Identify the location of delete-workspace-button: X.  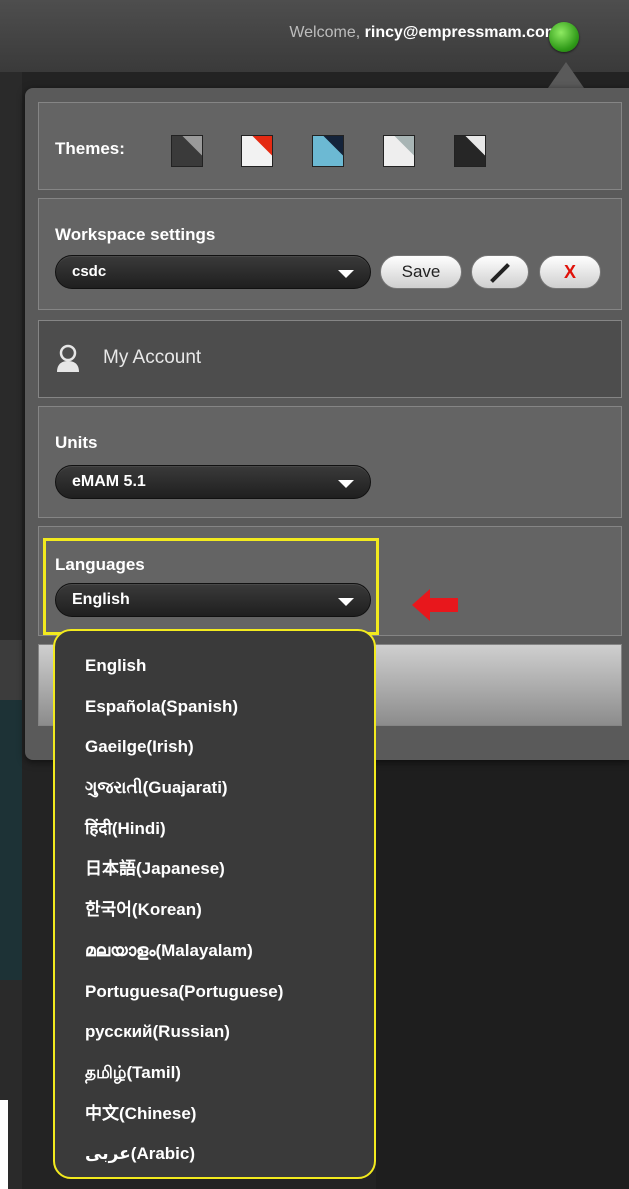
(570, 272).